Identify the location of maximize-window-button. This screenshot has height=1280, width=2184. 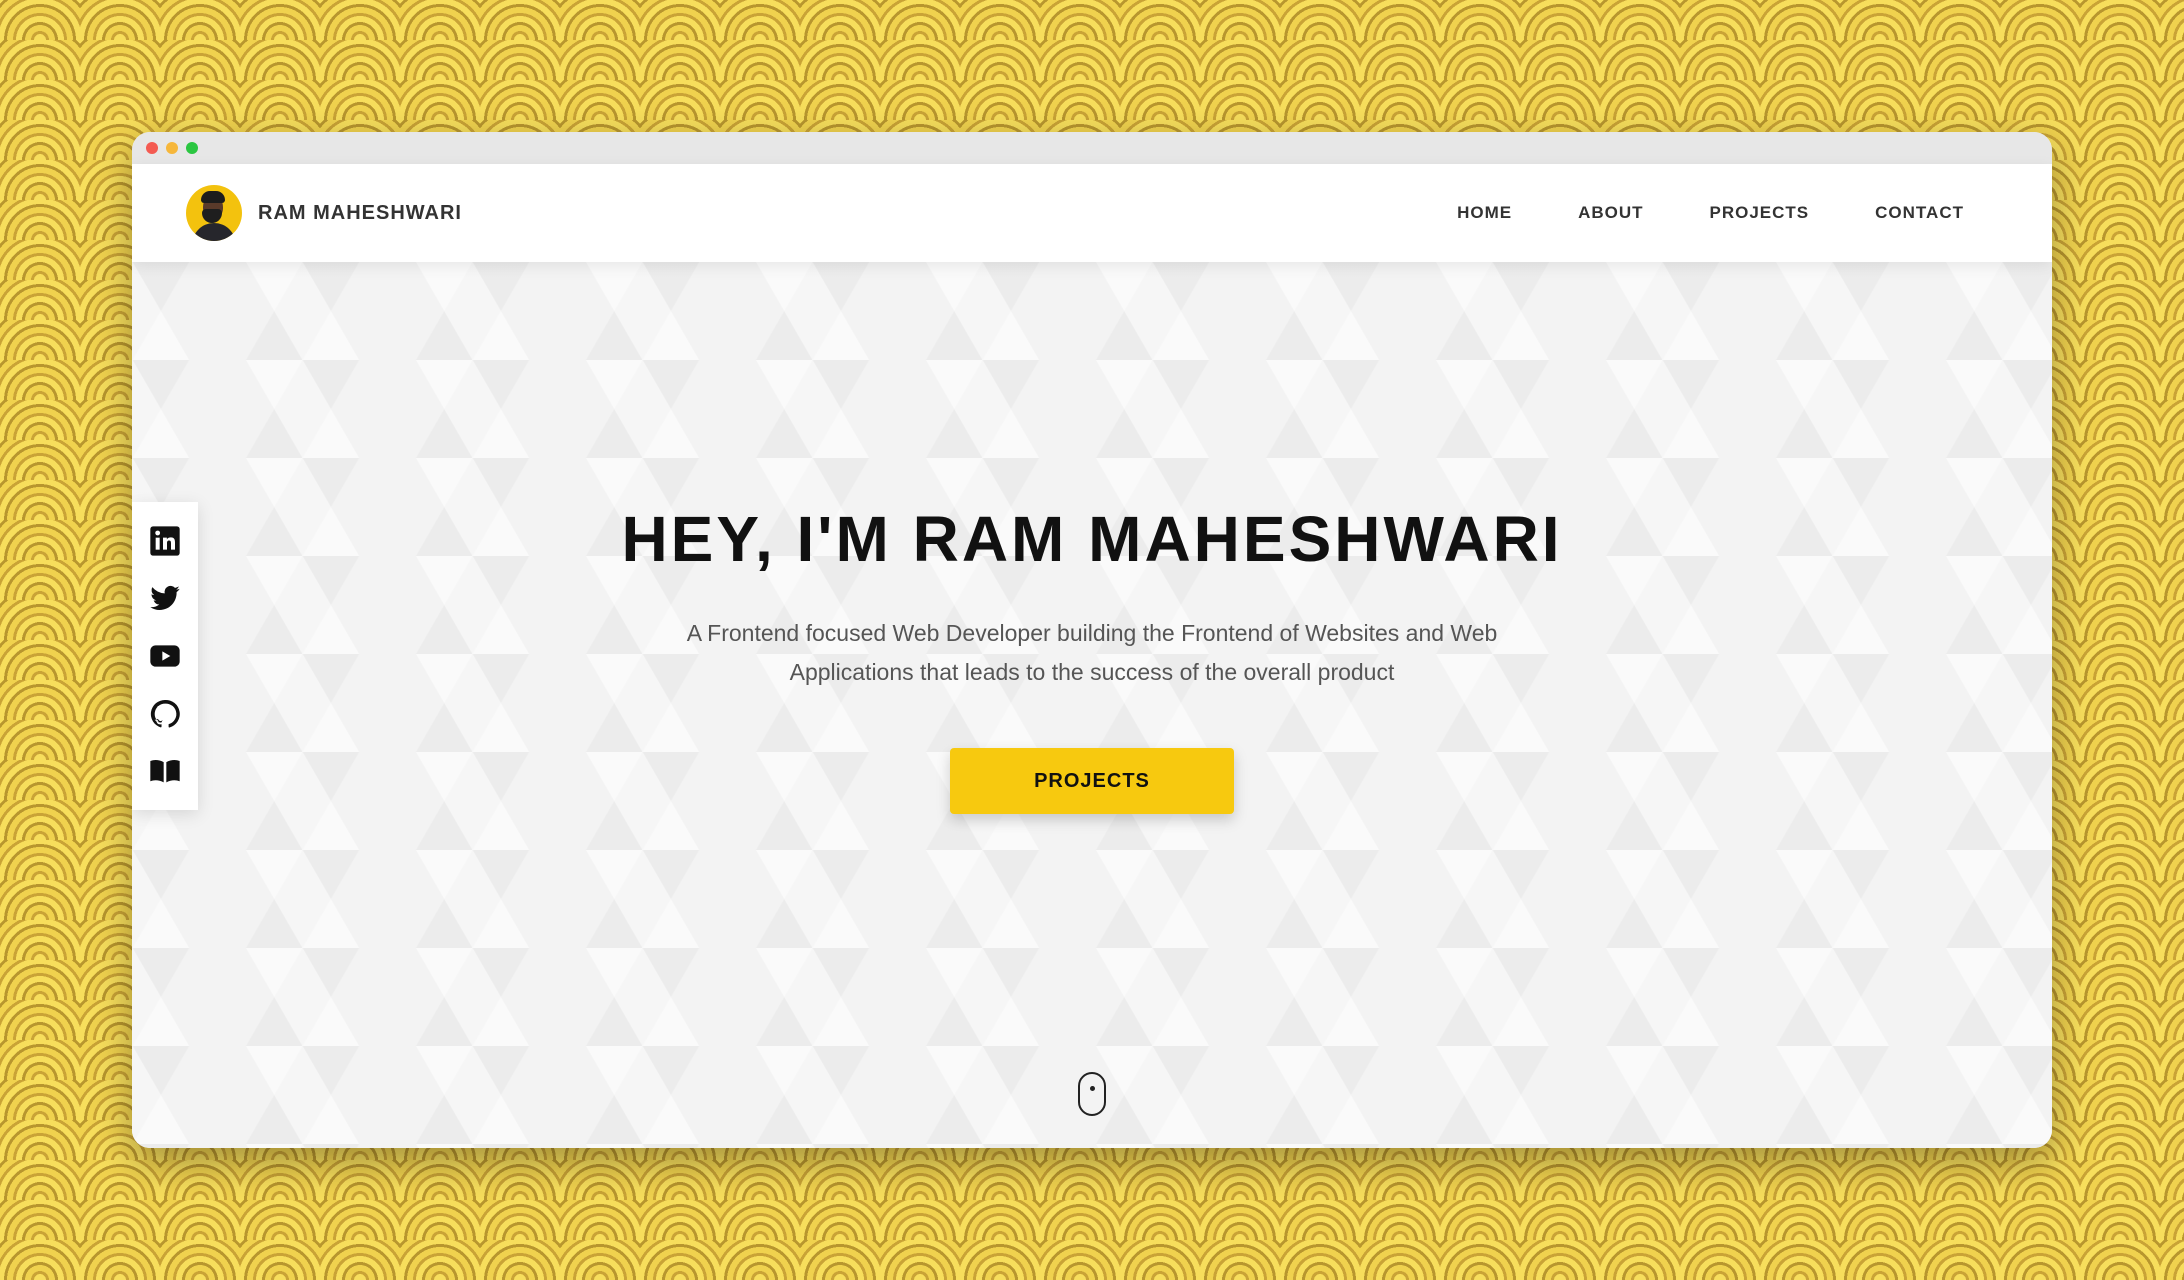
(192, 148).